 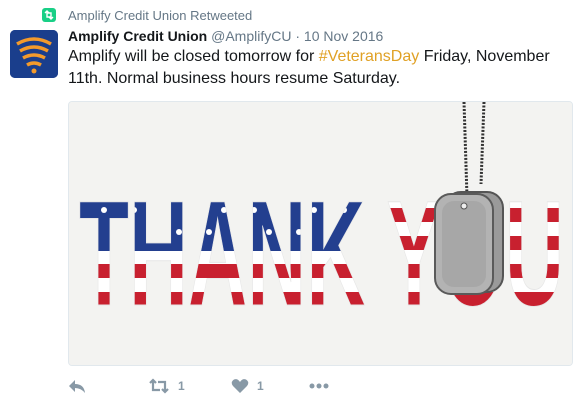 I want to click on more-icon, so click(x=319, y=386).